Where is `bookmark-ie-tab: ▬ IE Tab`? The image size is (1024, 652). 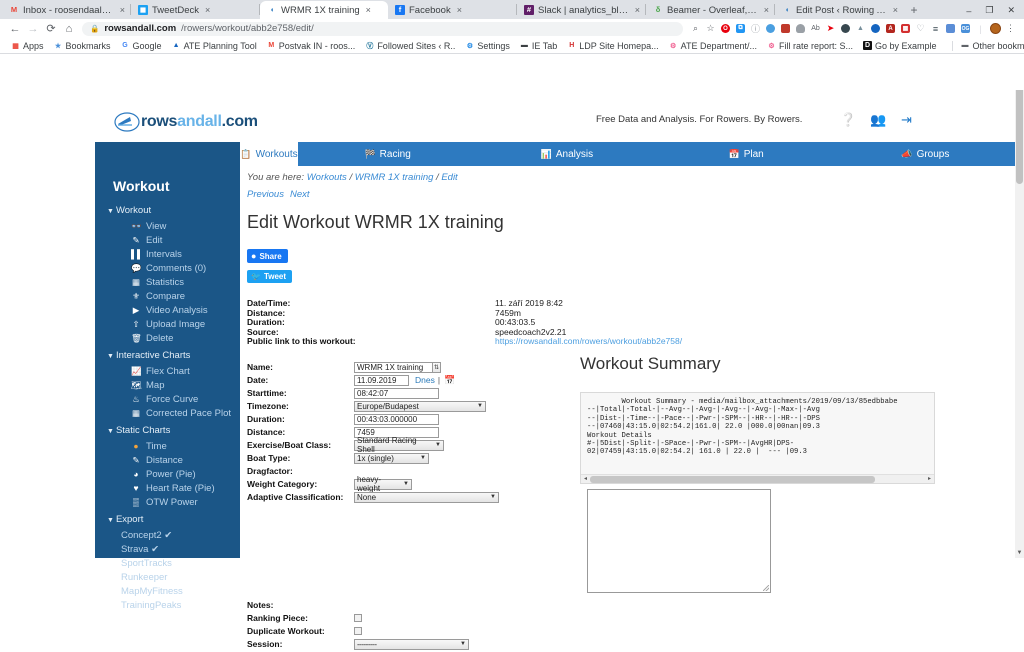
bookmark-ie-tab: ▬ IE Tab is located at coordinates (538, 46).